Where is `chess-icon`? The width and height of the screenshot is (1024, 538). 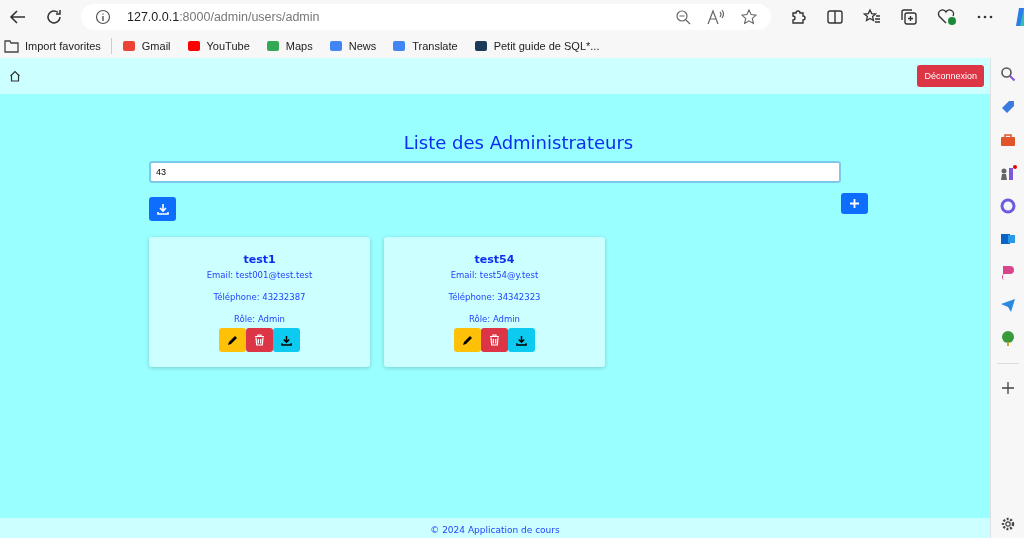
chess-icon is located at coordinates (1007, 173).